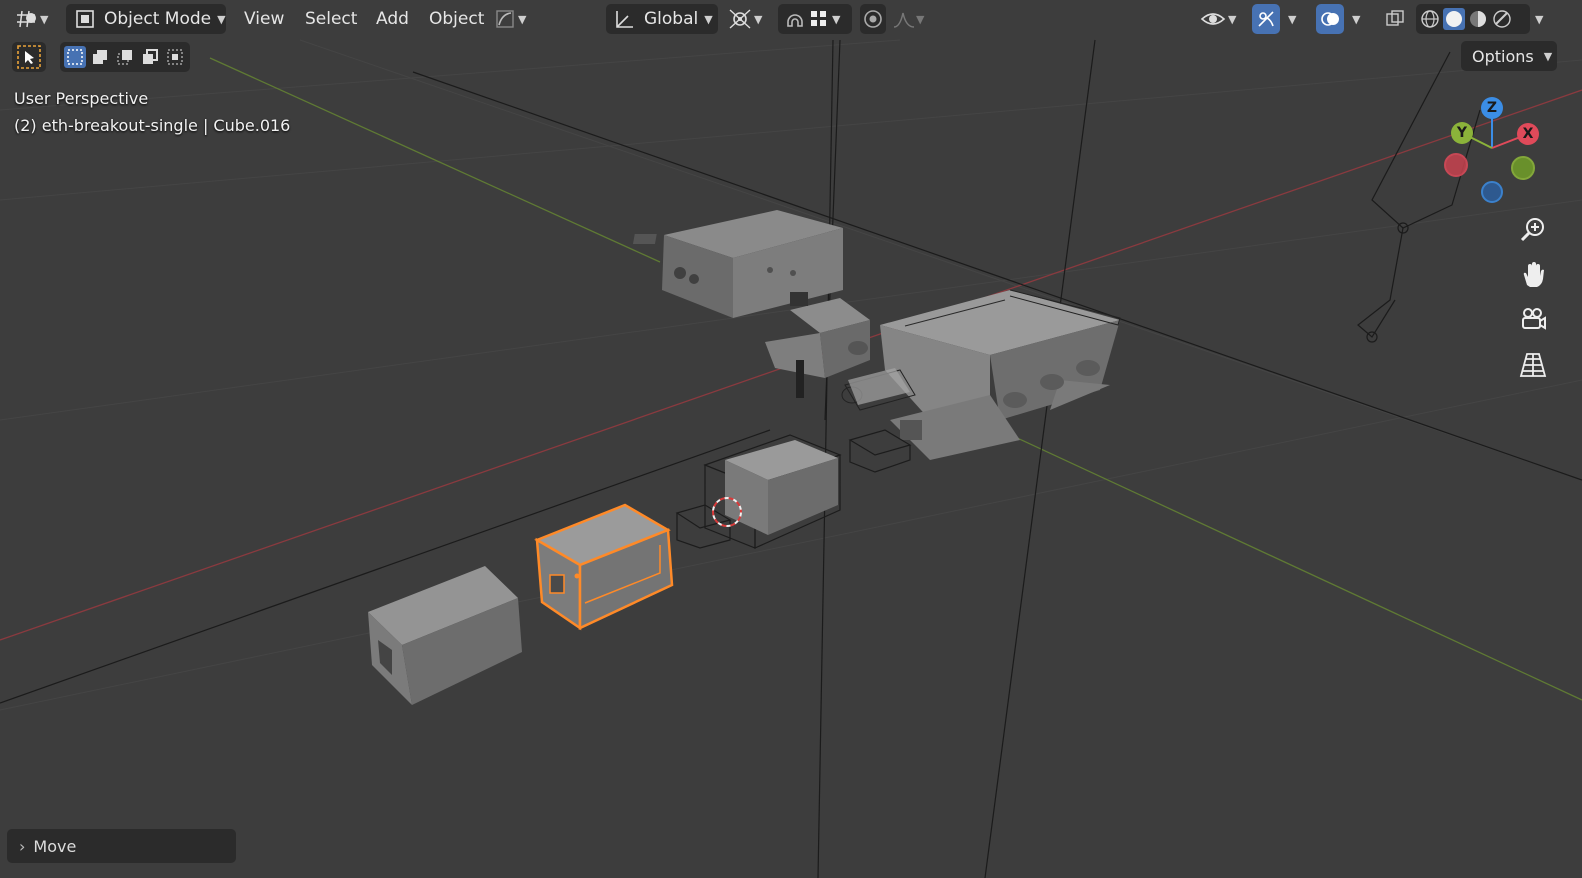 This screenshot has height=878, width=1582. Describe the element at coordinates (781, 487) in the screenshot. I see `socket-solid-mesh` at that location.